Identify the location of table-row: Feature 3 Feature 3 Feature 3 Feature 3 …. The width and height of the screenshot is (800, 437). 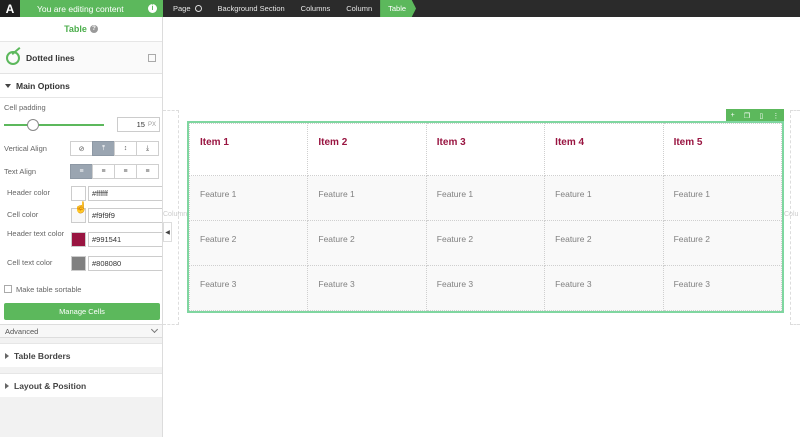
(485, 288).